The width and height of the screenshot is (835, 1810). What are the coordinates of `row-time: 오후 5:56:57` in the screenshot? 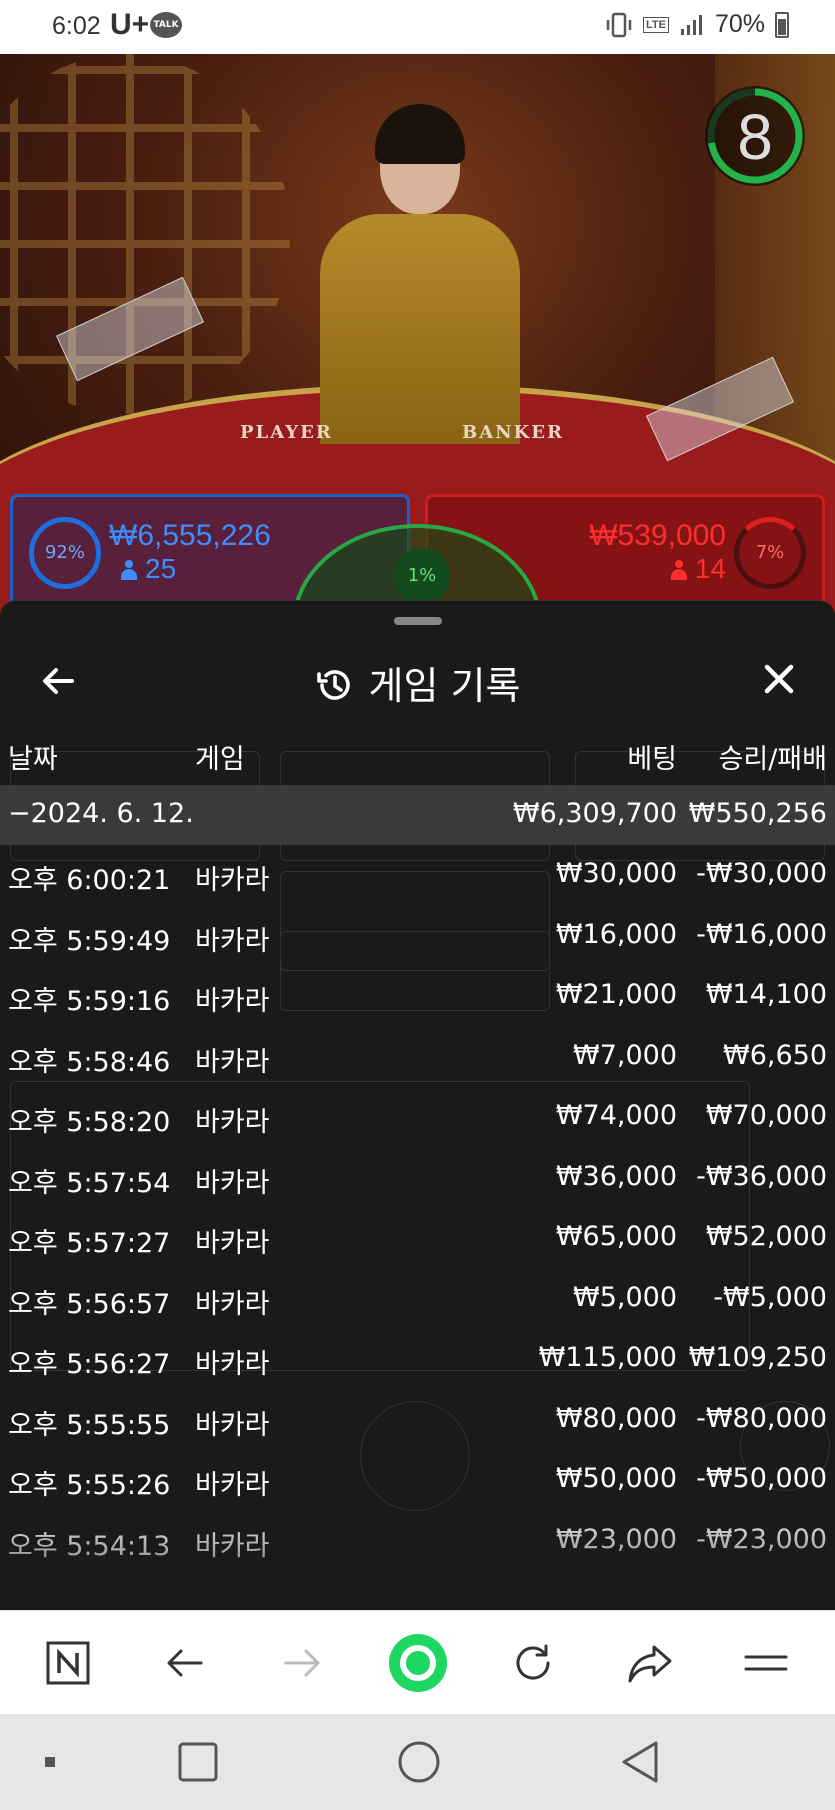 It's located at (89, 1304).